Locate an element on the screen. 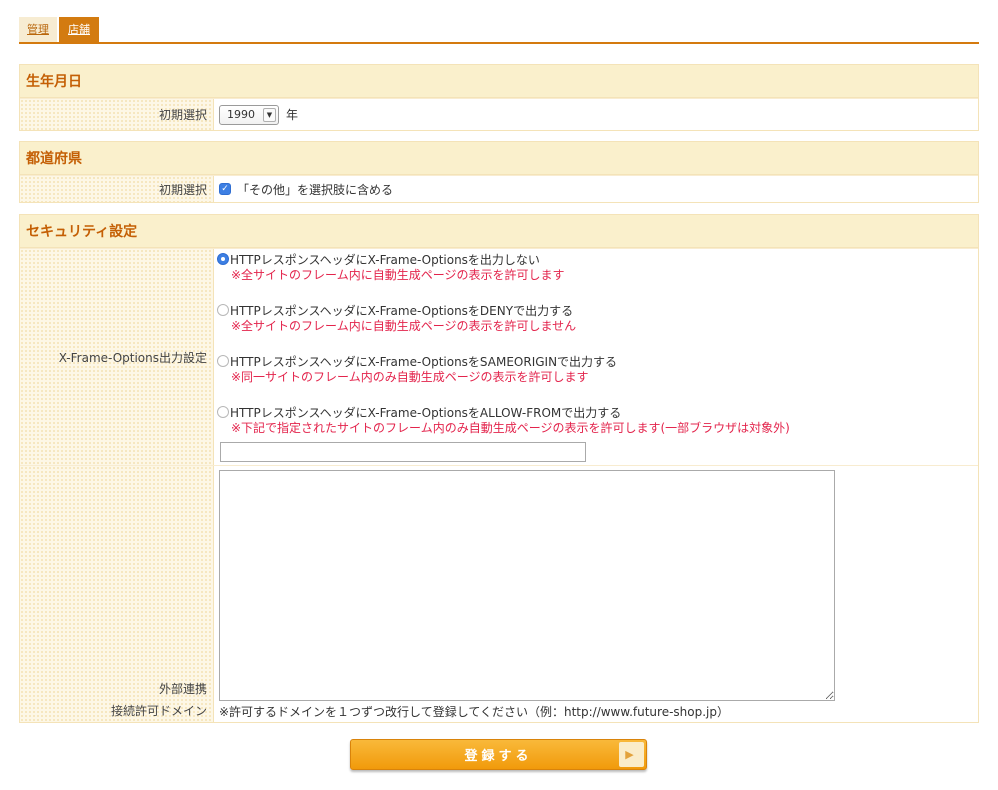 The height and width of the screenshot is (790, 998). xfo-label-text: X-Frame-Options出力設定 is located at coordinates (132, 357).